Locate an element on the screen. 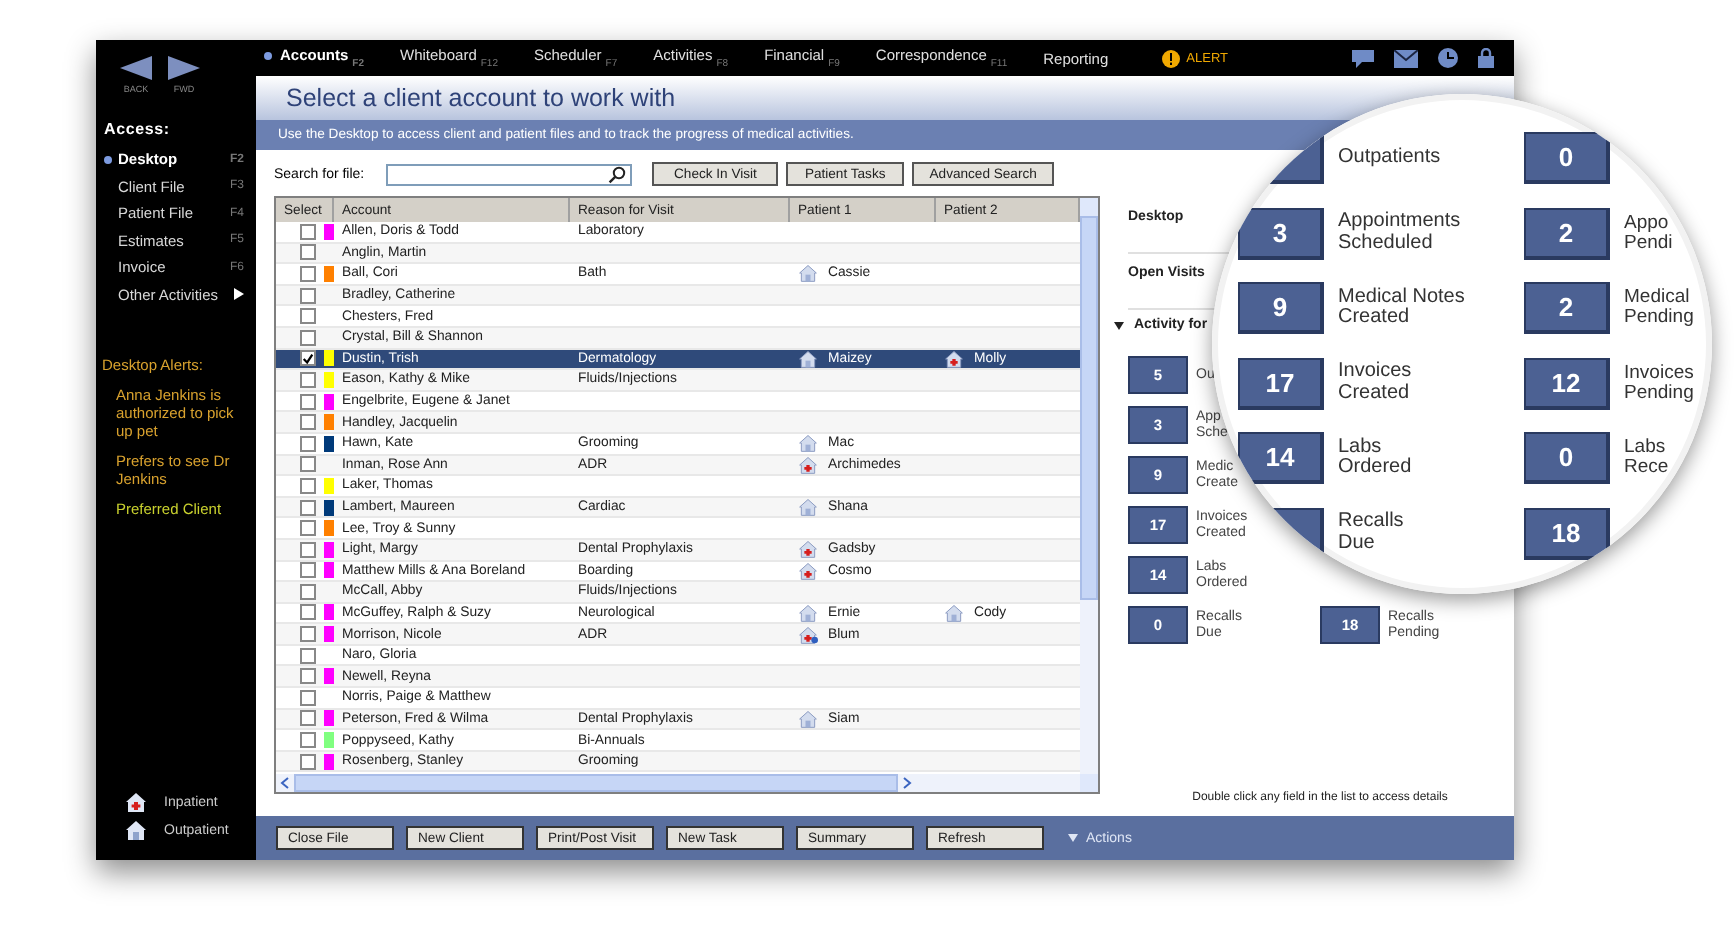  count-tile: 12 is located at coordinates (1567, 383).